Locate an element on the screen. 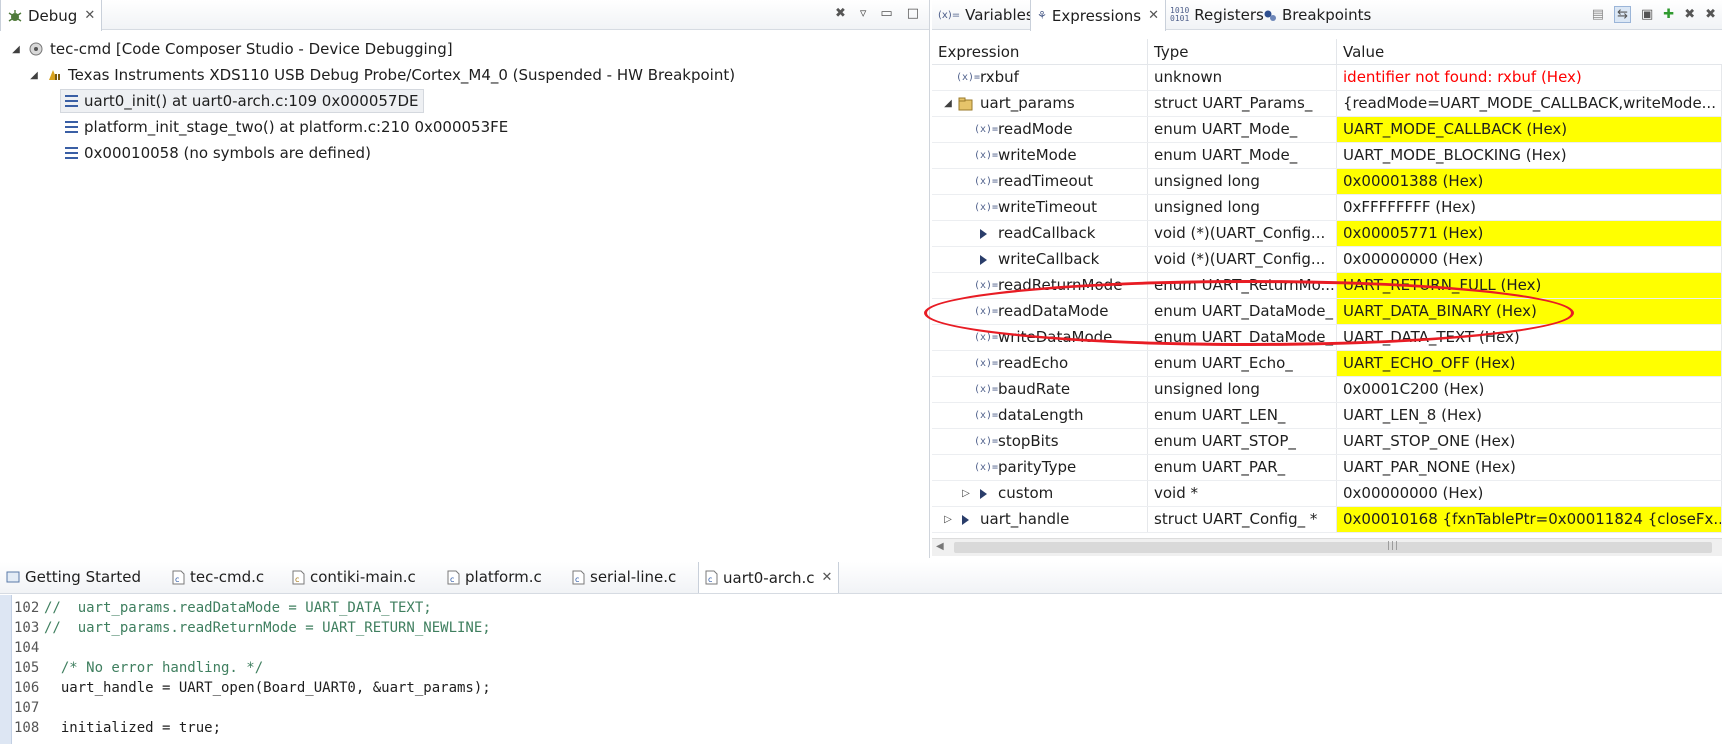  editor-gutter is located at coordinates (6, 669).